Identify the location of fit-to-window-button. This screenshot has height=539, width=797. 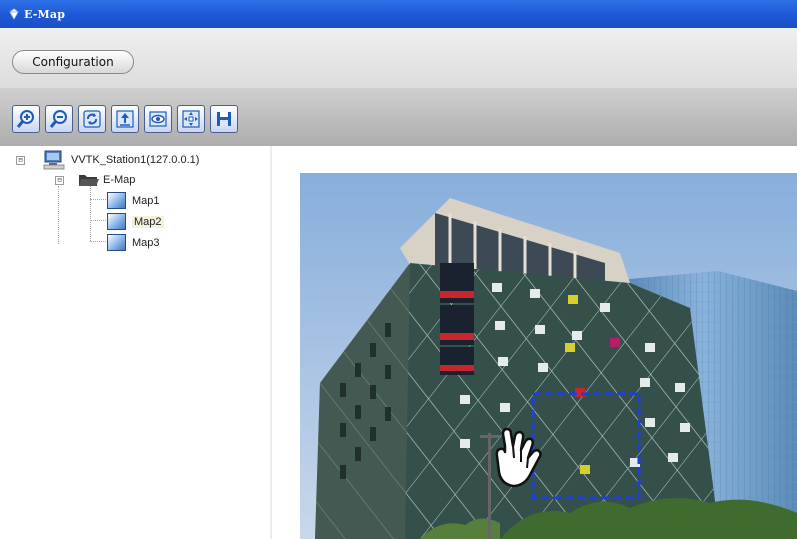
(191, 119).